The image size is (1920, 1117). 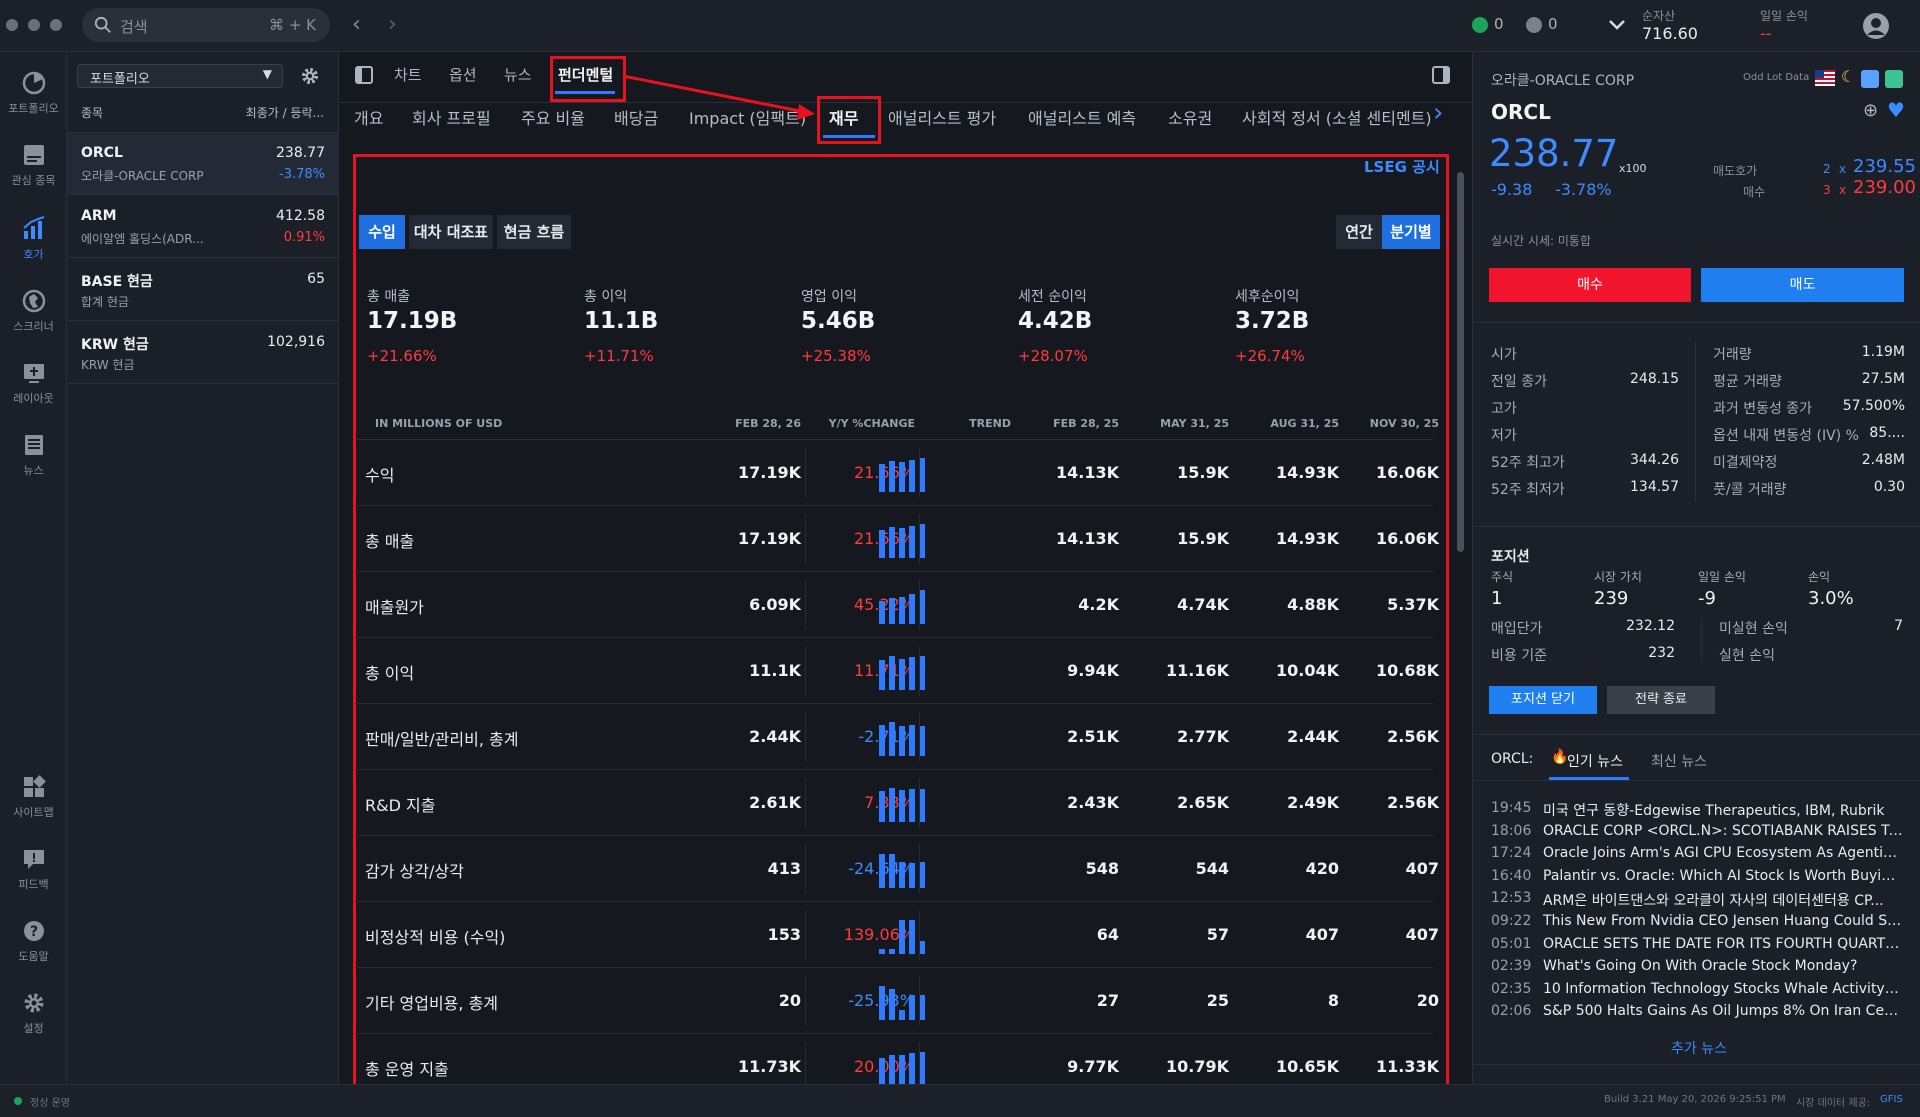 I want to click on subtab-ownership: 소유권, so click(x=1190, y=117).